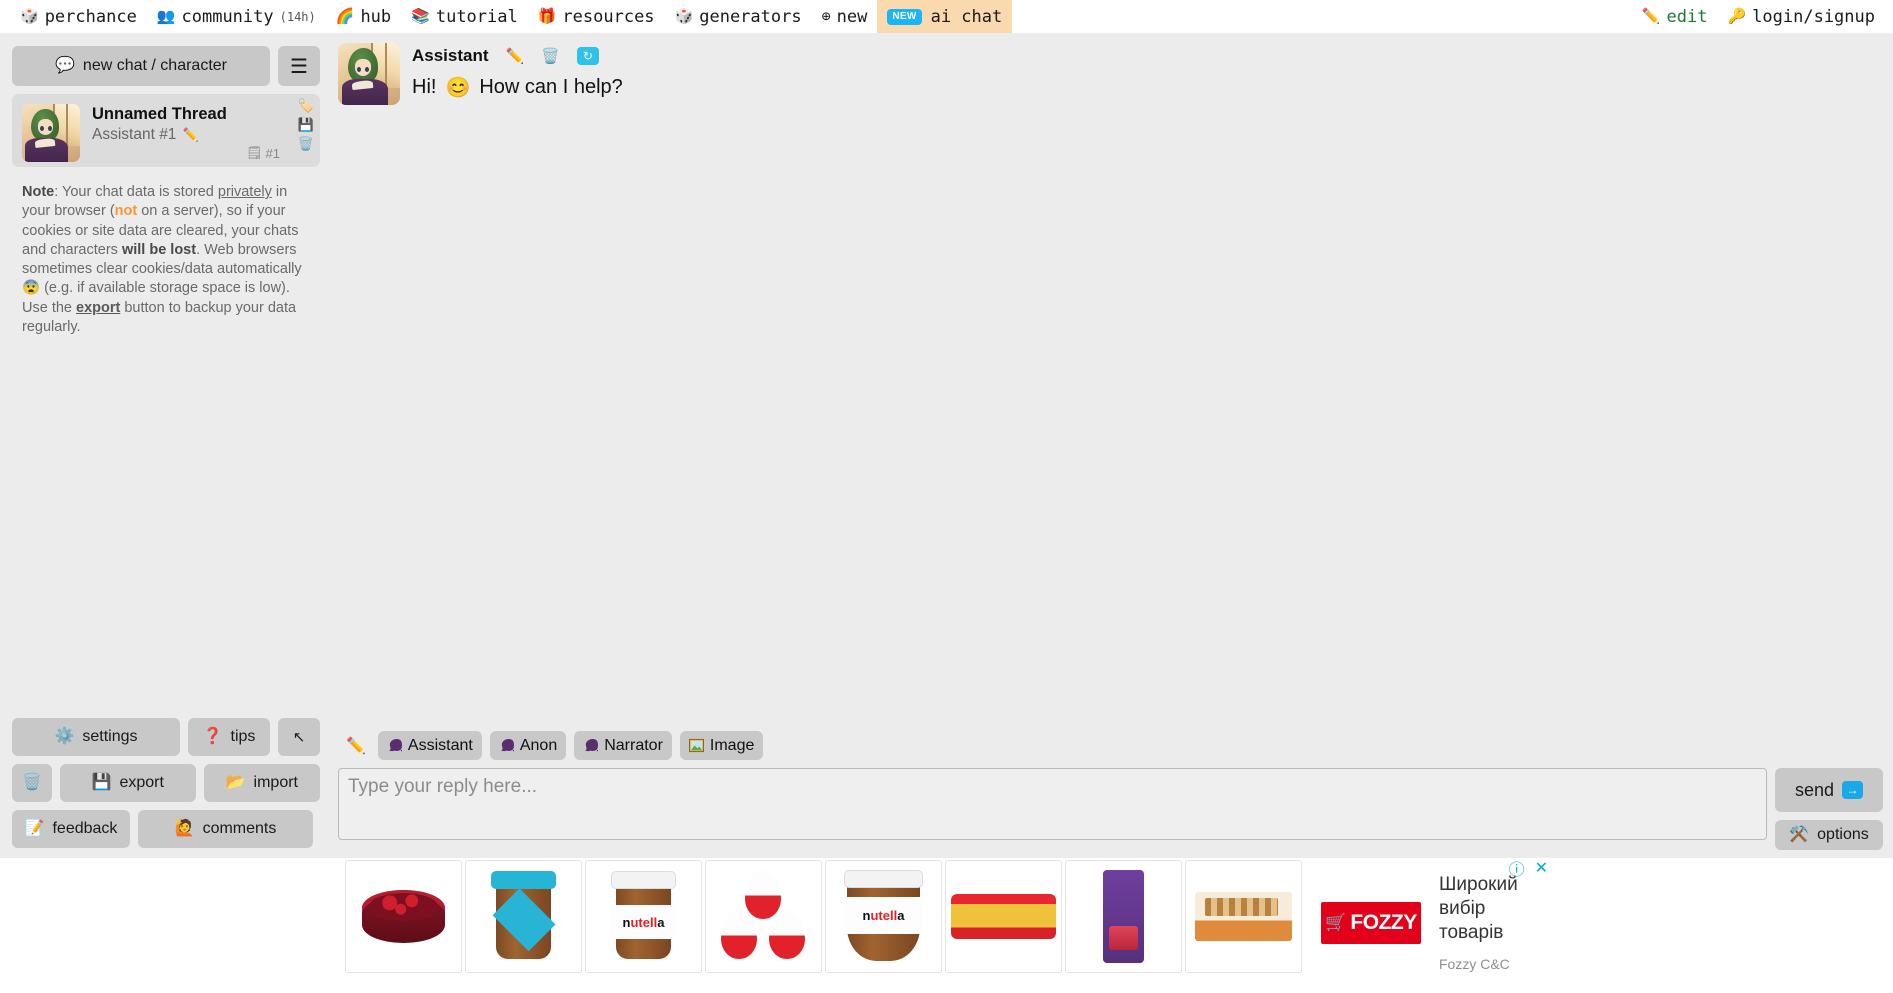 This screenshot has width=1893, height=993. I want to click on nav-label-login-signup: login/signup, so click(1813, 16).